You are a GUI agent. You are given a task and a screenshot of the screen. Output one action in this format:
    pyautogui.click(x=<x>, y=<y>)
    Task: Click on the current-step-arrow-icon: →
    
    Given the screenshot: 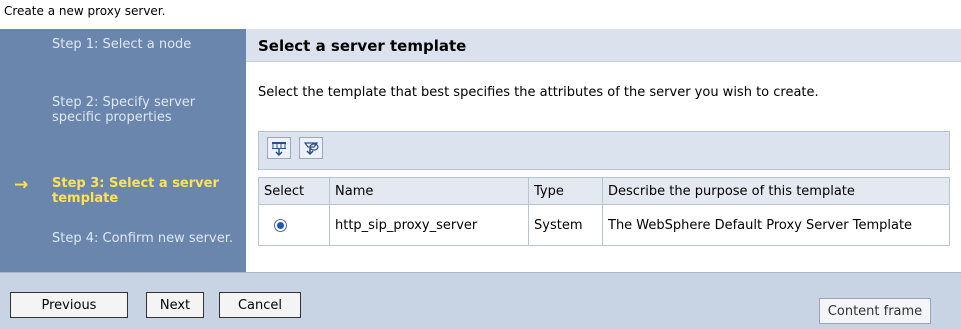 What is the action you would take?
    pyautogui.click(x=21, y=185)
    